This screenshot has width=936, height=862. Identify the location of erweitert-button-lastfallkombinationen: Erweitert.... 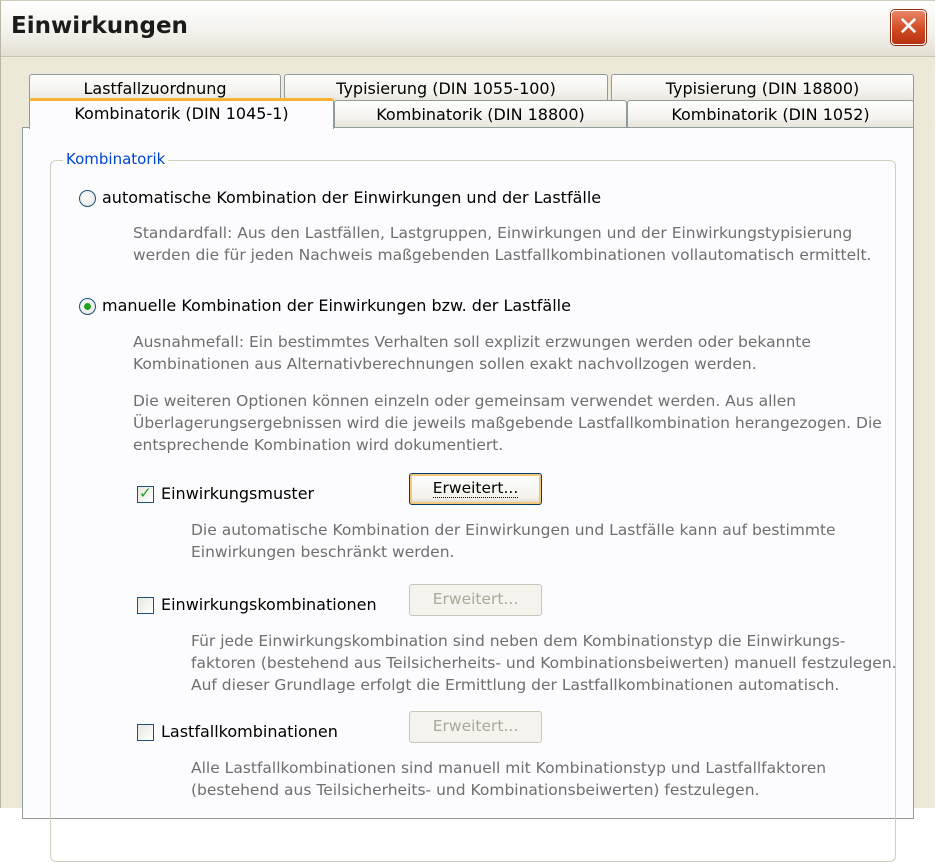
(475, 727).